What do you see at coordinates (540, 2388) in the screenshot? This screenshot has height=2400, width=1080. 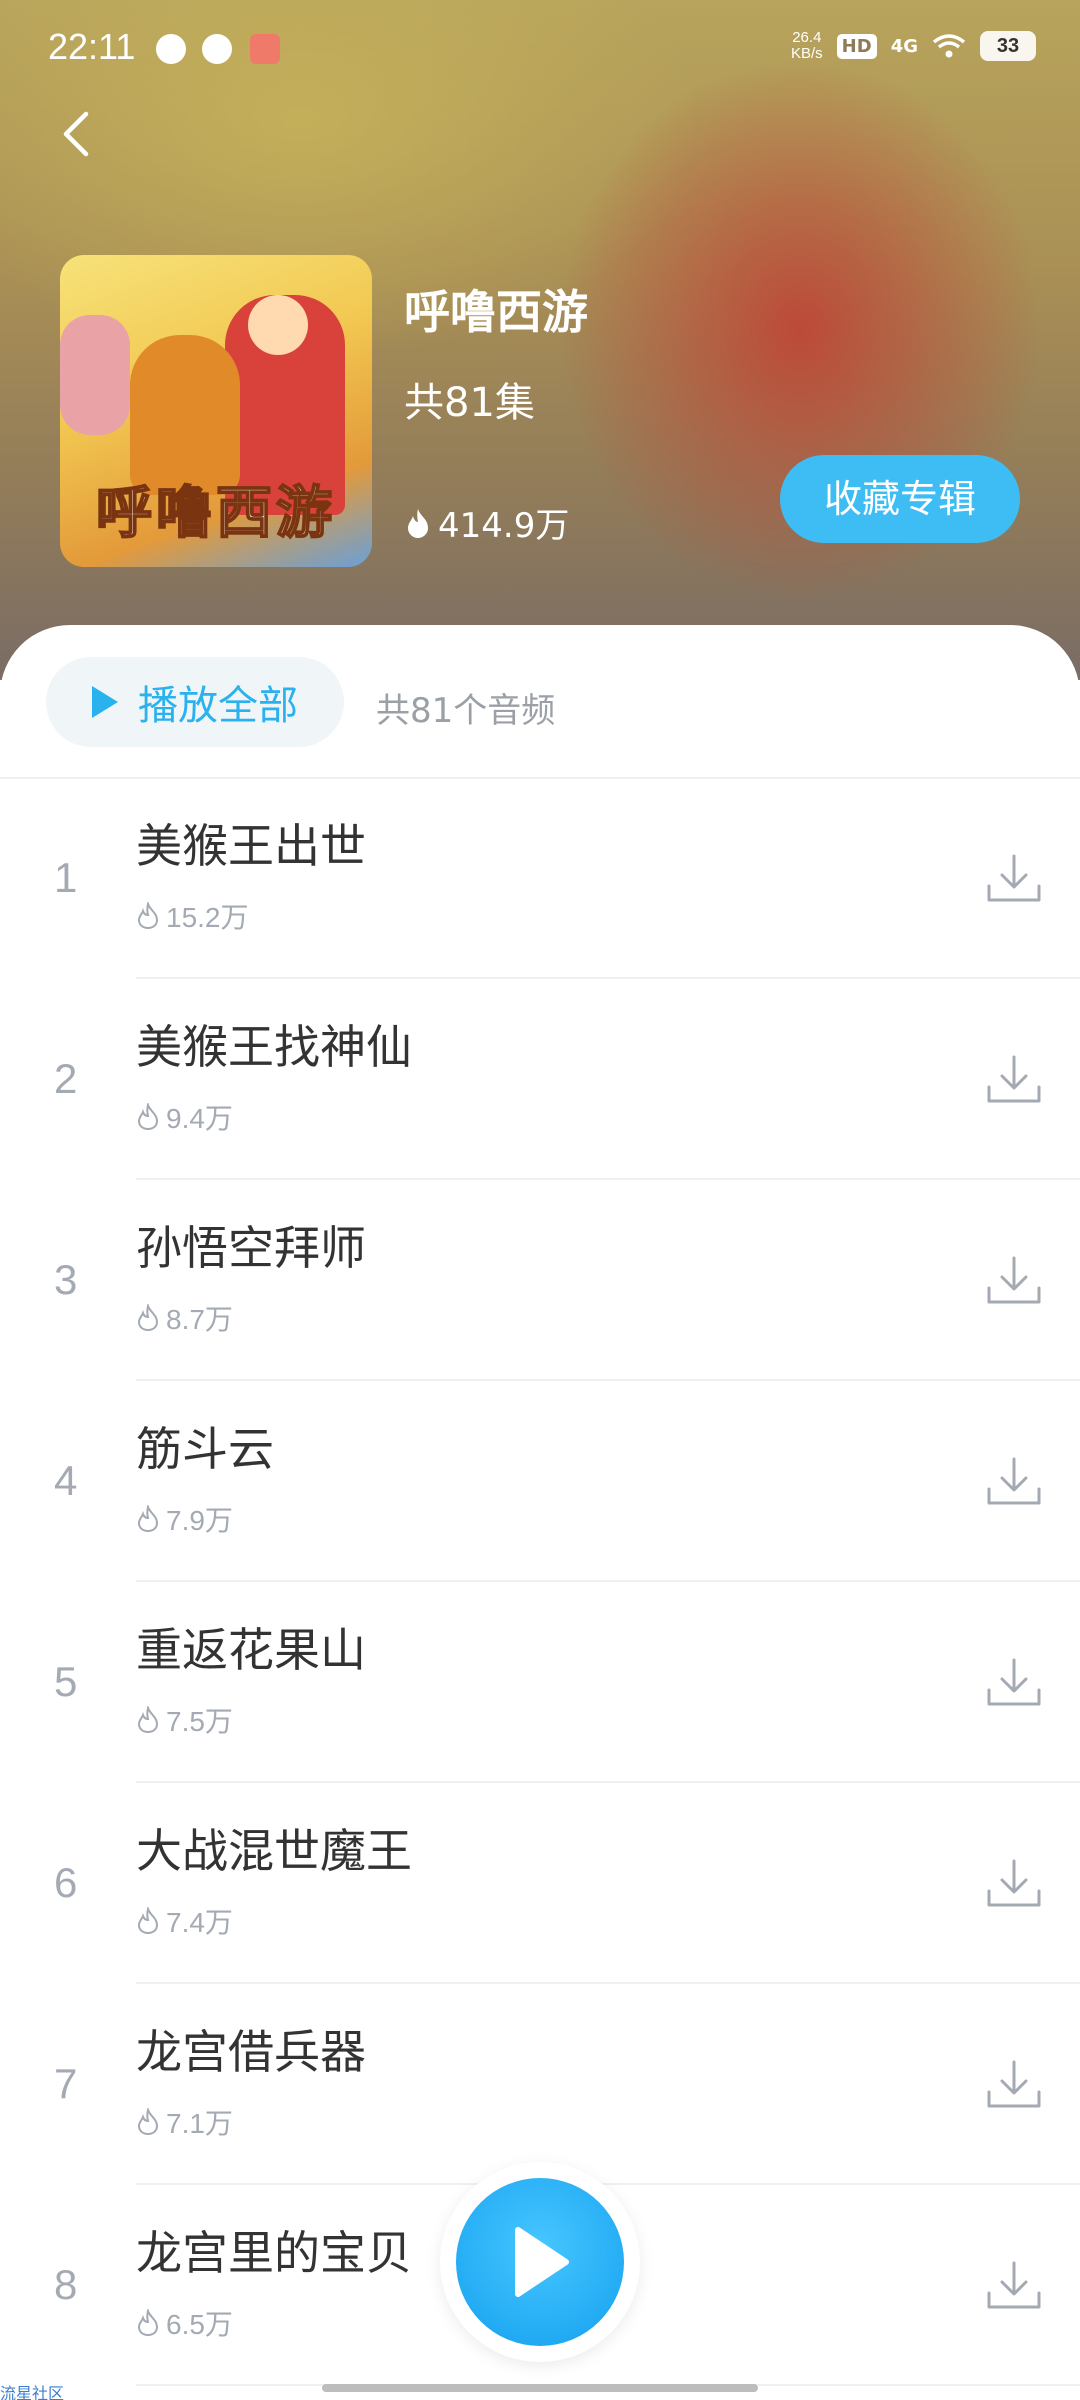 I see `home-indicator` at bounding box center [540, 2388].